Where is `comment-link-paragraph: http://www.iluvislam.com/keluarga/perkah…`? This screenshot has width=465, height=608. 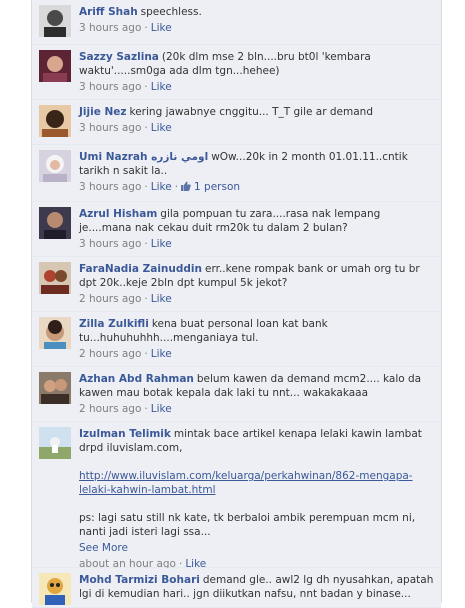
comment-link-paragraph: http://www.iluvislam.com/keluarga/perkah… is located at coordinates (257, 483).